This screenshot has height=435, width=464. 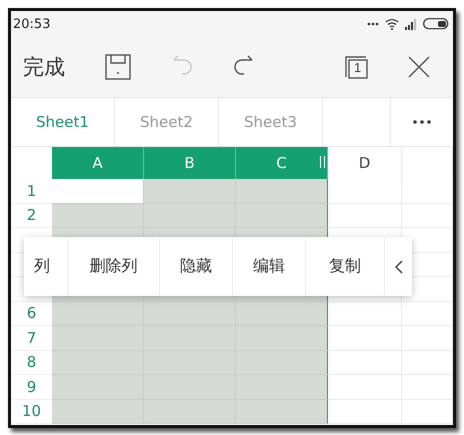 I want to click on menu-item: 复制, so click(x=345, y=266).